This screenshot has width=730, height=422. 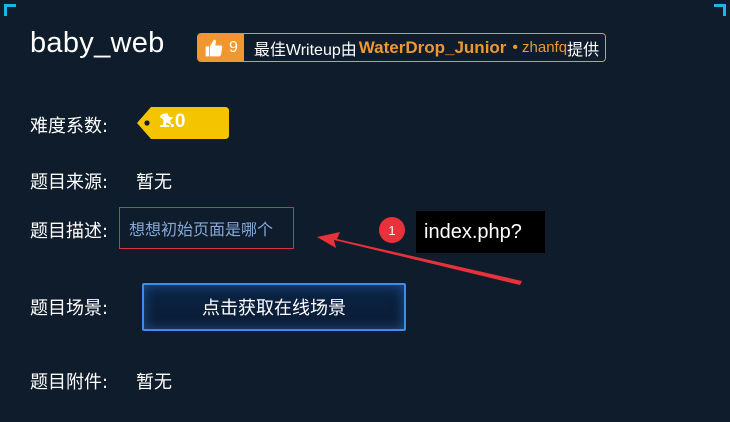 I want to click on annotation-number-badge: 1, so click(x=392, y=230).